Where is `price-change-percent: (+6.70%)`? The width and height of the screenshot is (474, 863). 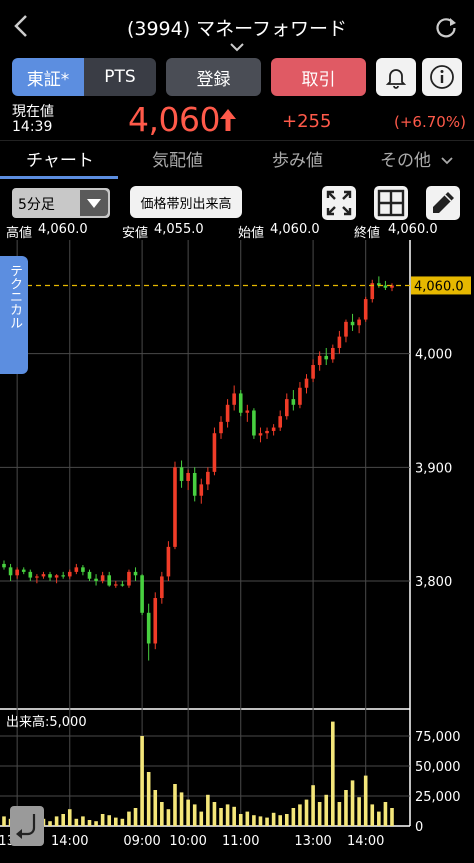
price-change-percent: (+6.70%) is located at coordinates (430, 122).